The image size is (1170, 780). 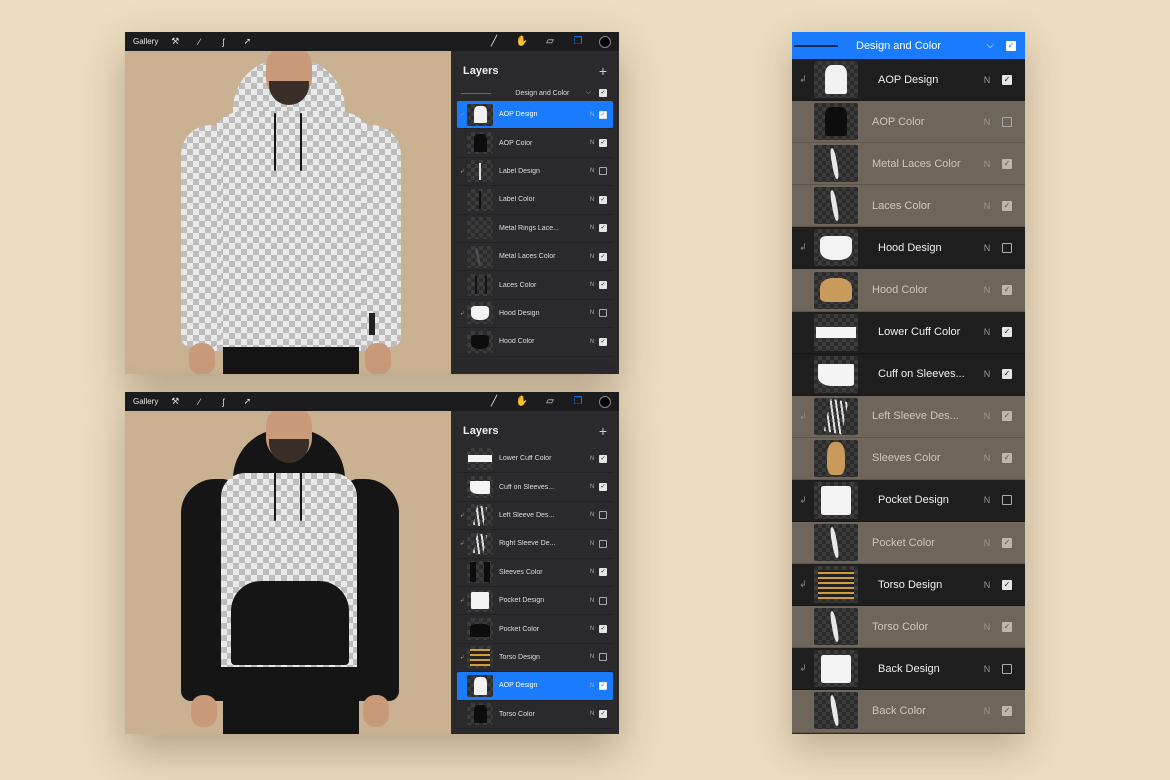 What do you see at coordinates (535, 342) in the screenshot?
I see `layer-row: Hood Color N ✓` at bounding box center [535, 342].